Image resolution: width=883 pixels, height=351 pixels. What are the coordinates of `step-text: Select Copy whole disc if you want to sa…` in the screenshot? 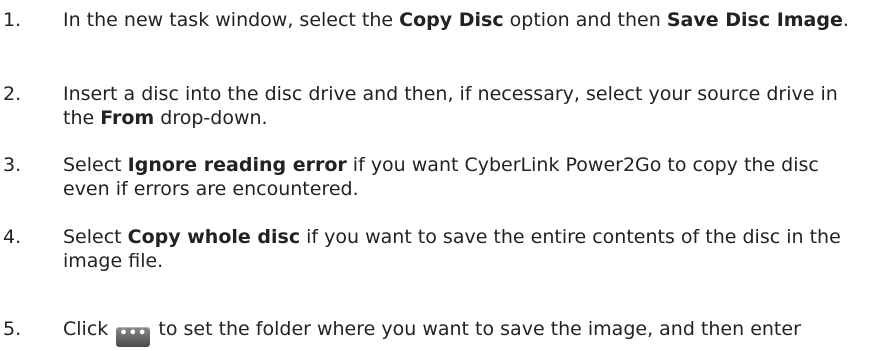 It's located at (452, 249).